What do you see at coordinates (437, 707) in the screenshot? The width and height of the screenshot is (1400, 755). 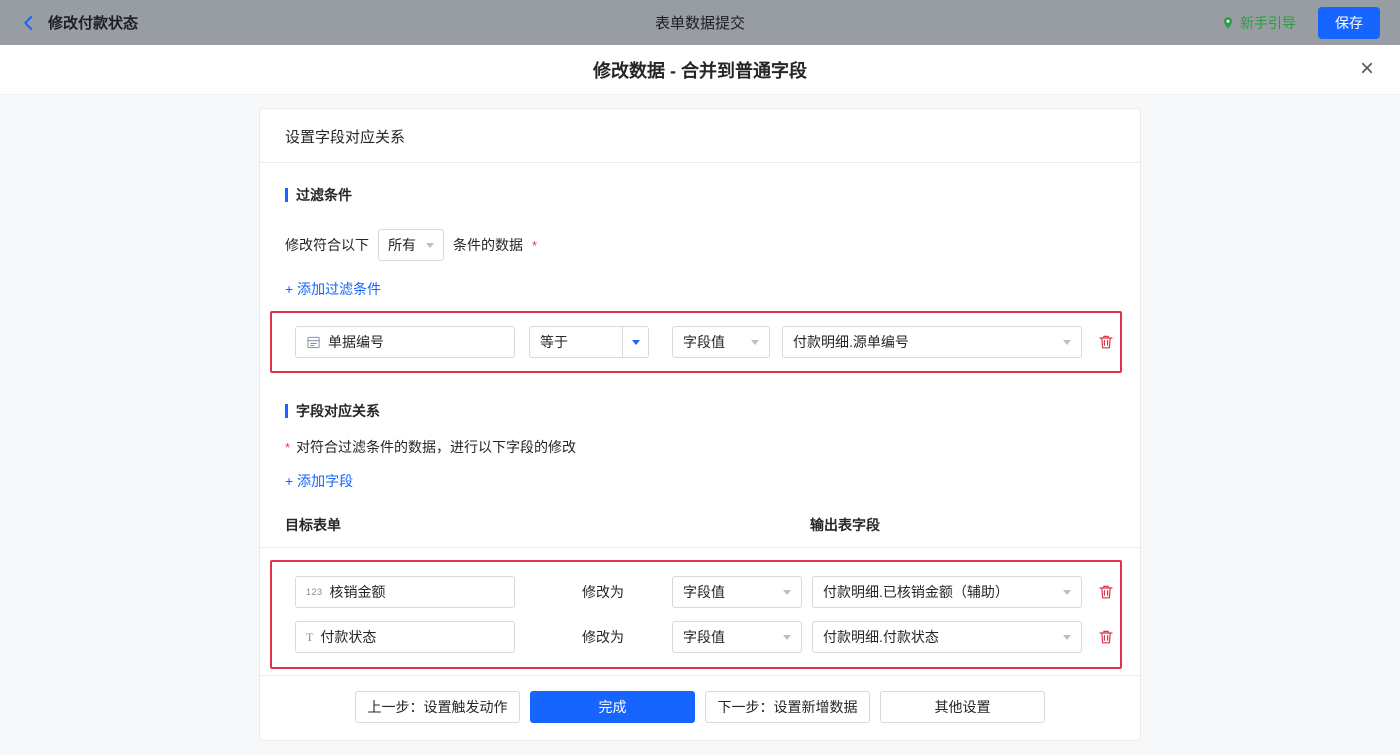 I see `prev-step-button: 上一步：设置触发动作` at bounding box center [437, 707].